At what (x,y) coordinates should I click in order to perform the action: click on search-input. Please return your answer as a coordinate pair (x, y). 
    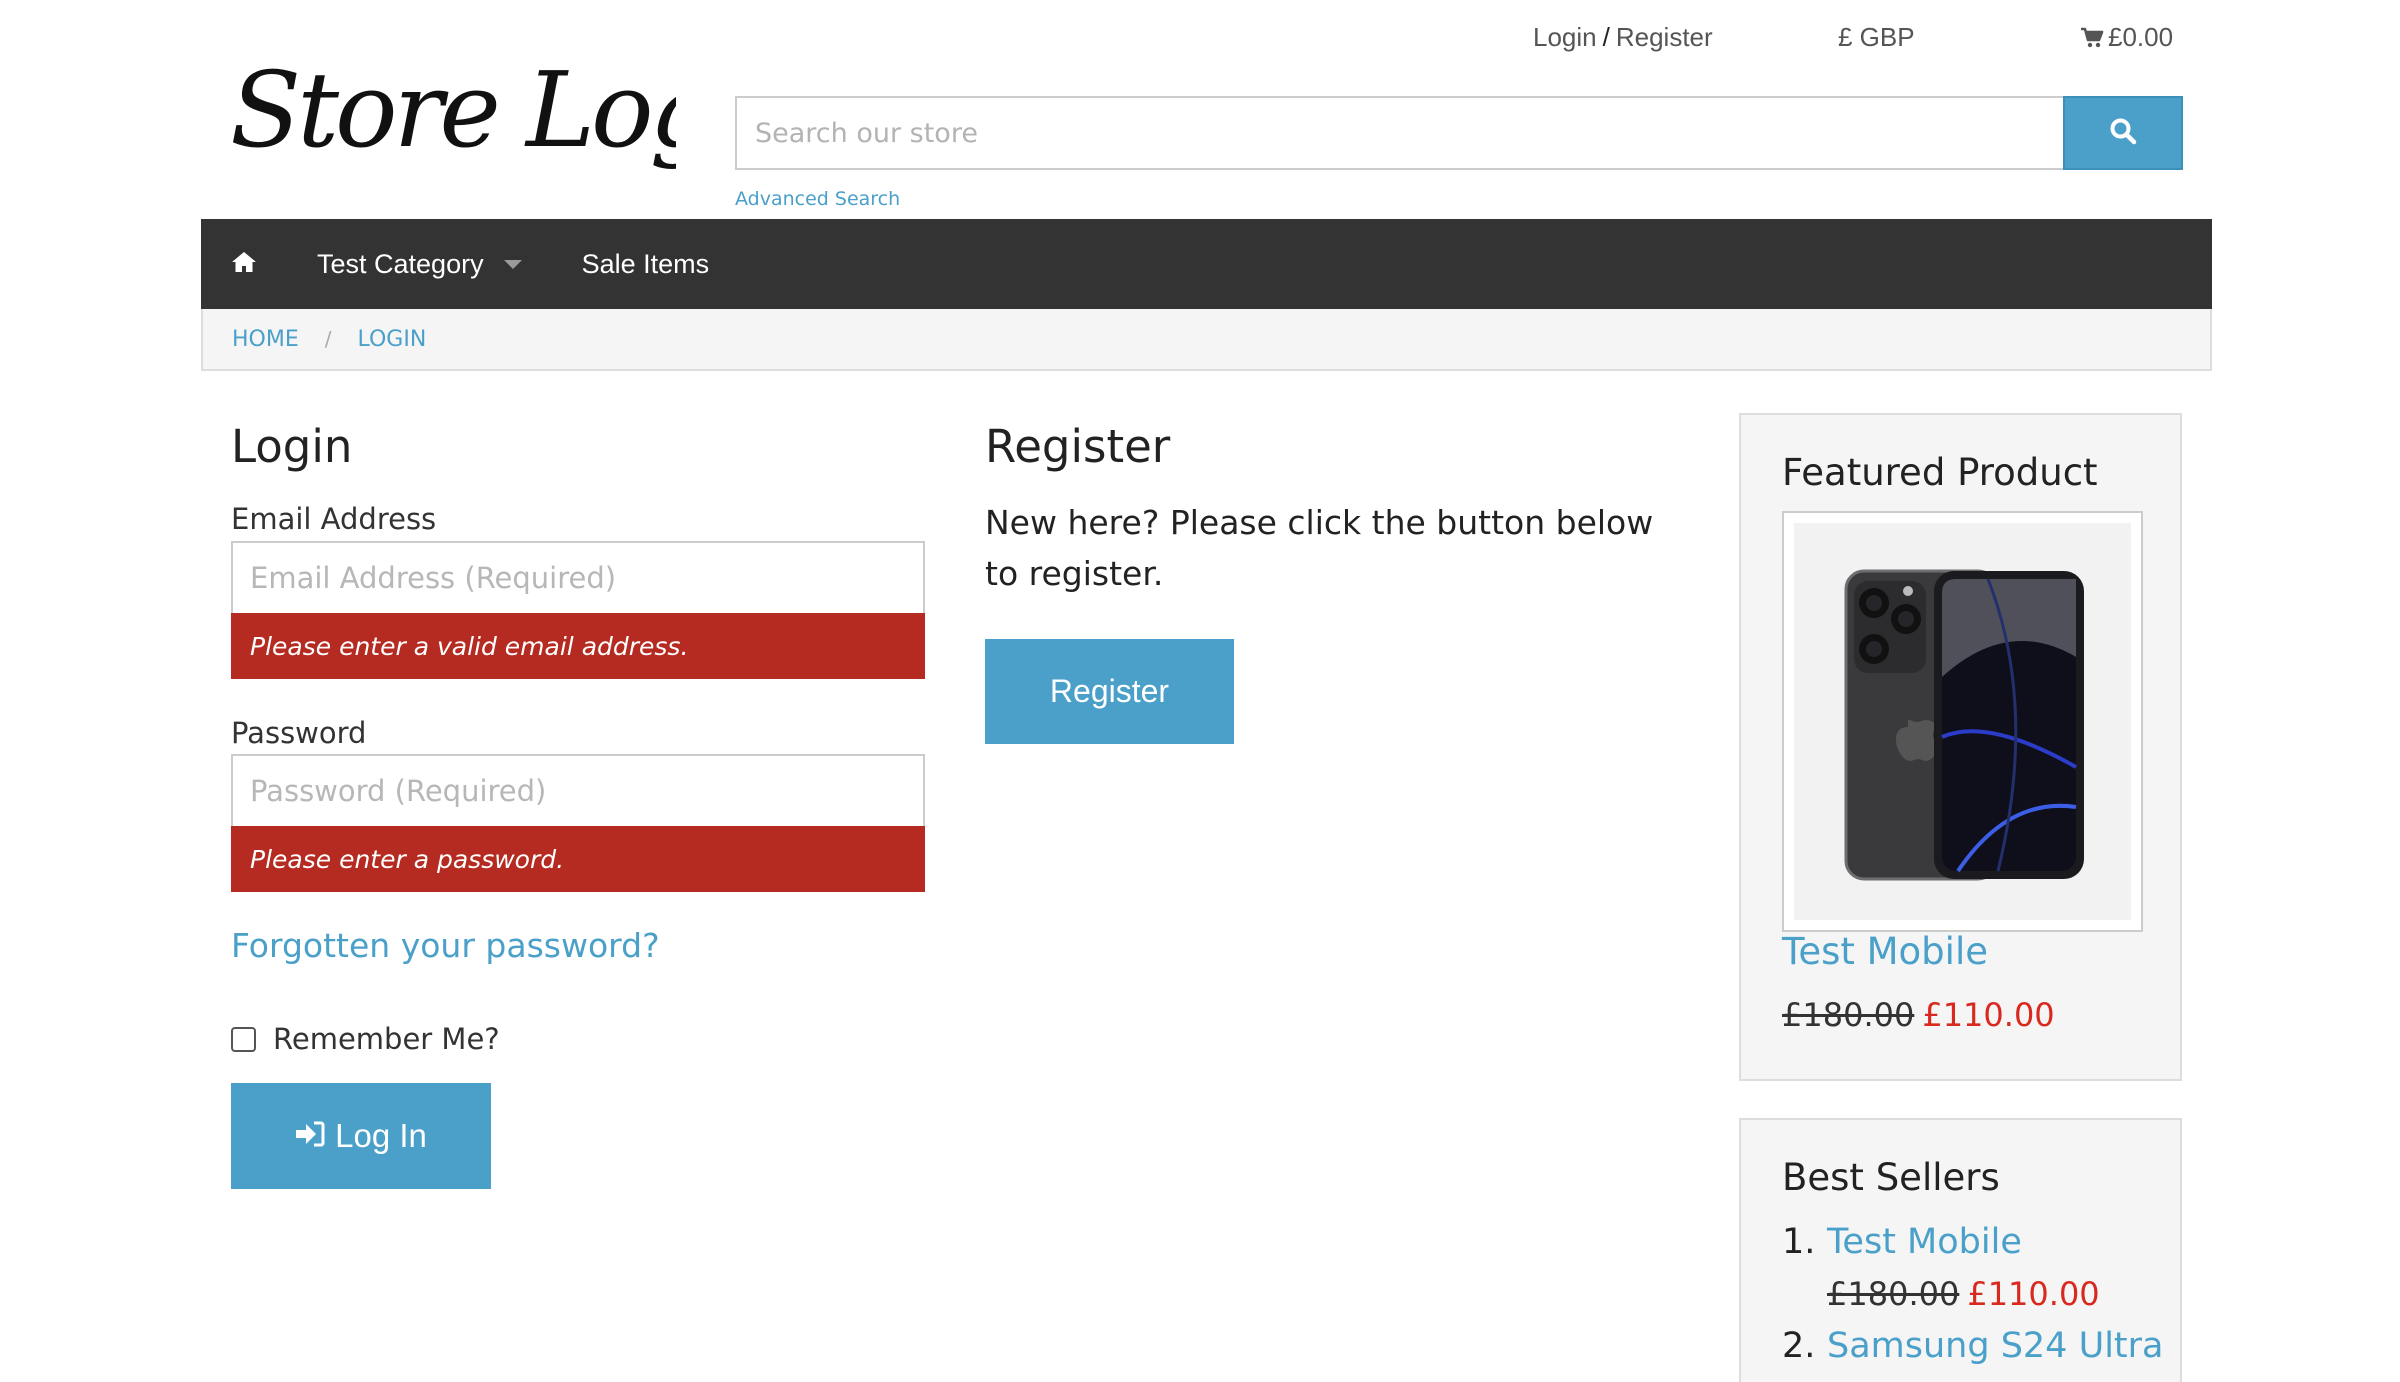
    Looking at the image, I should click on (1399, 133).